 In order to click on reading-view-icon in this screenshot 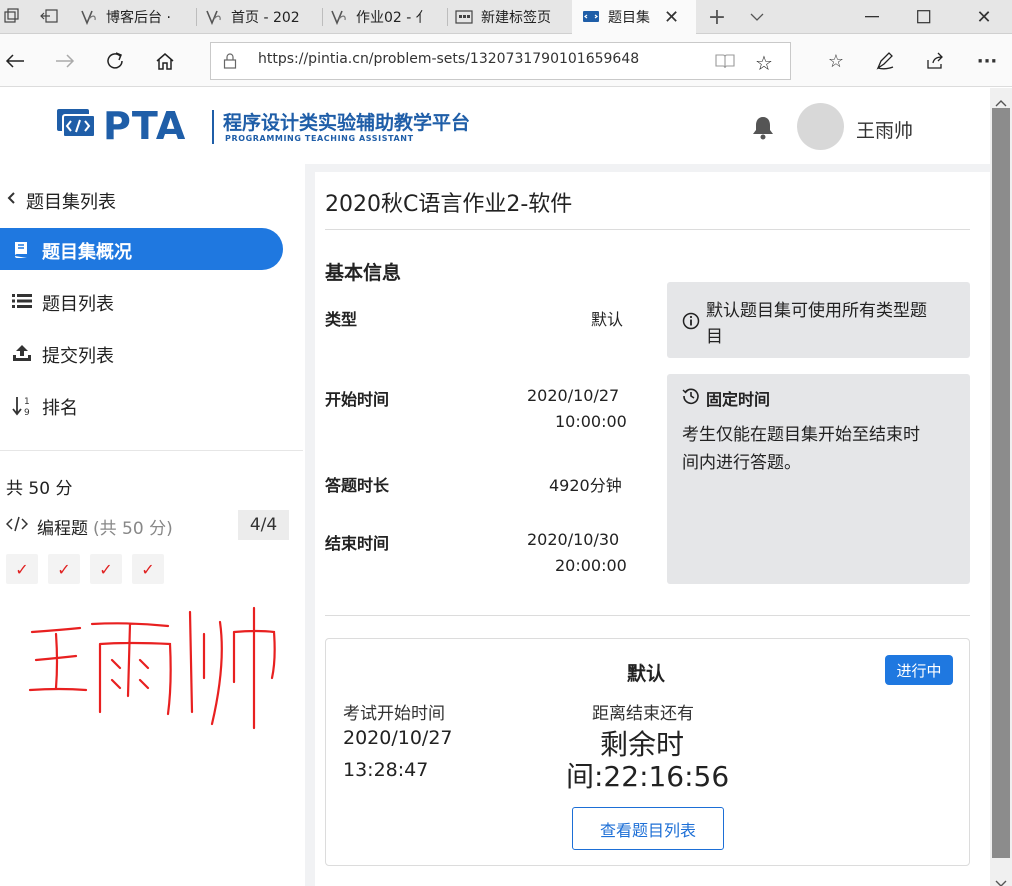, I will do `click(725, 63)`.